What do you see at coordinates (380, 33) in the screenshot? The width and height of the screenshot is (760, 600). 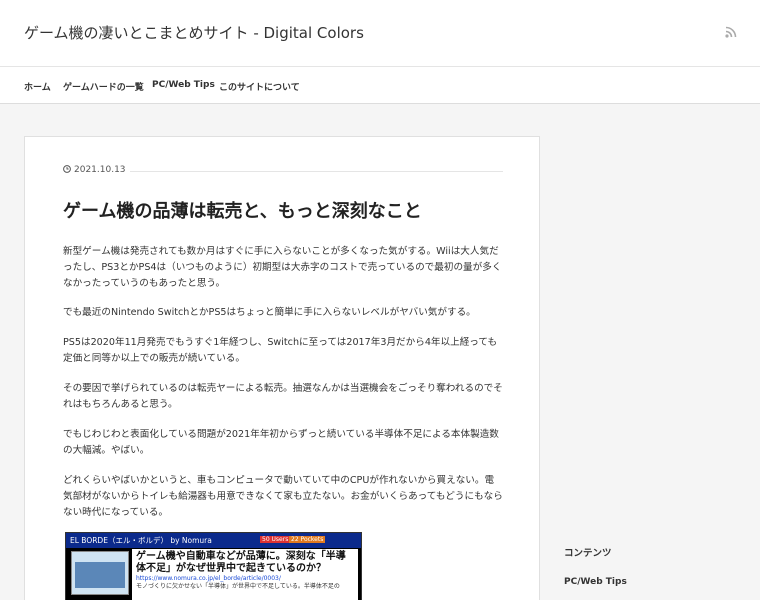 I see `site-header: ゲーム機の凄いとこまとめサイト - Digital Colors` at bounding box center [380, 33].